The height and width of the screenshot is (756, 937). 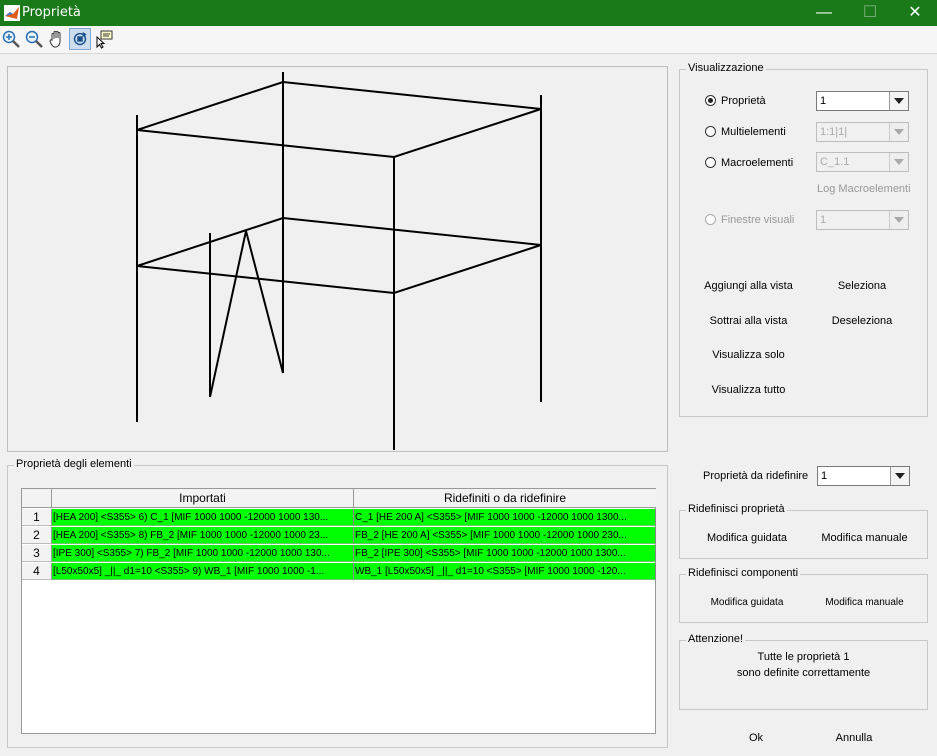 I want to click on lower-floor-outline, so click(x=339, y=255).